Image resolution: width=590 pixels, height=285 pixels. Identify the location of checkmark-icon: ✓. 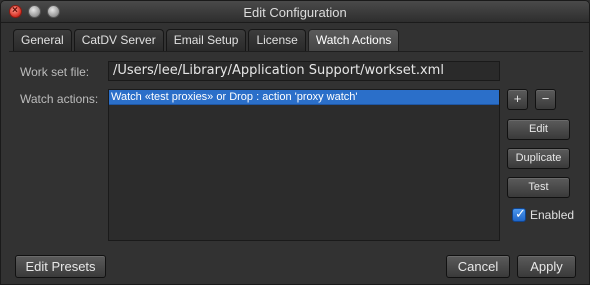
(520, 213).